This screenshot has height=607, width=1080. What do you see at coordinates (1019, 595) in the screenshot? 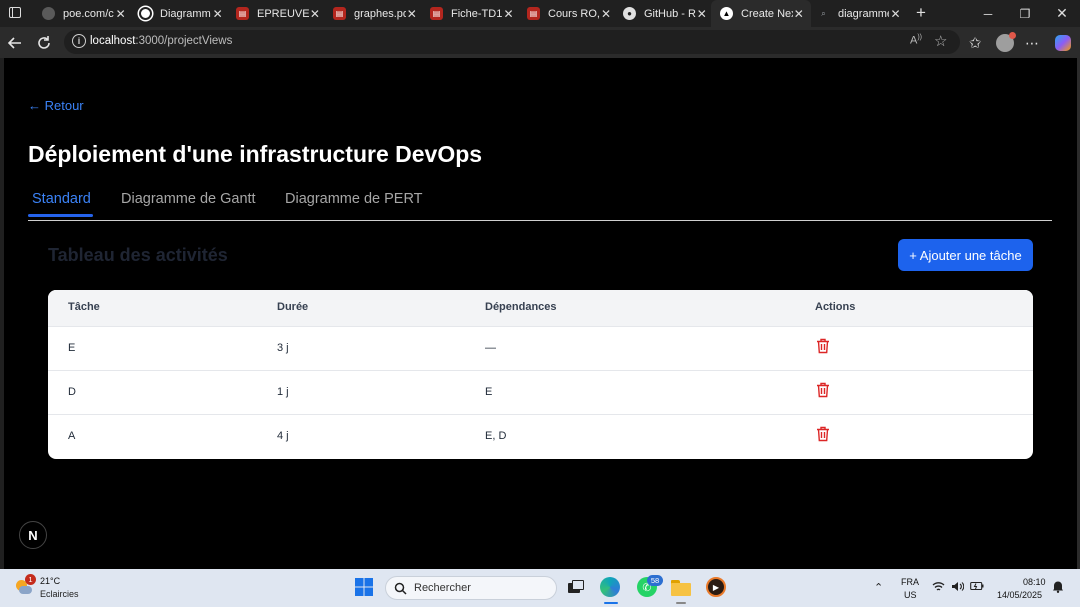
I see `clock-date: 14/05/2025` at bounding box center [1019, 595].